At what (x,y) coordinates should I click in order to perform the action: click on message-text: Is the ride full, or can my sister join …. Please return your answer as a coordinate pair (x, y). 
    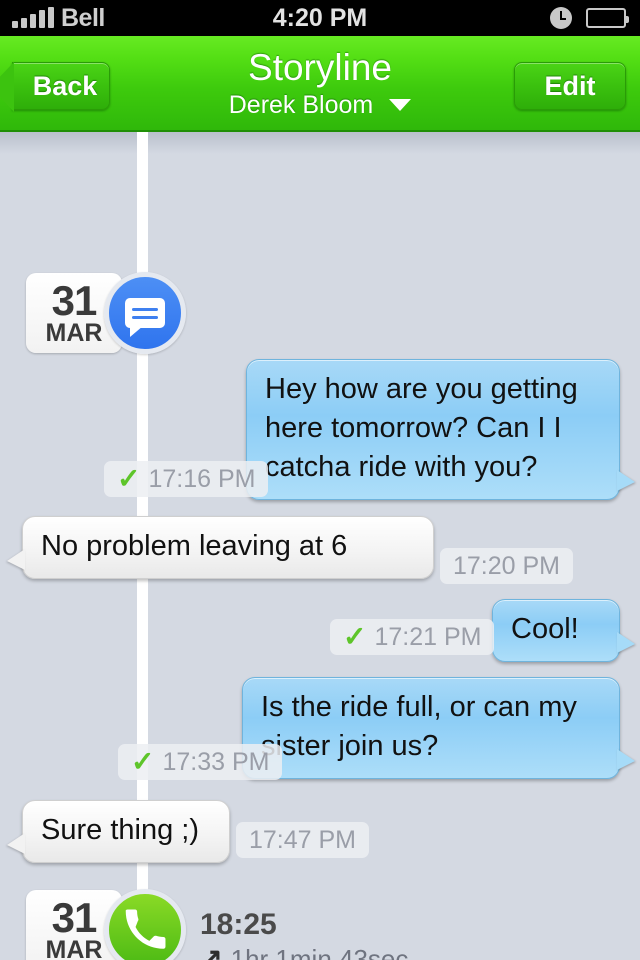
    Looking at the image, I should click on (419, 726).